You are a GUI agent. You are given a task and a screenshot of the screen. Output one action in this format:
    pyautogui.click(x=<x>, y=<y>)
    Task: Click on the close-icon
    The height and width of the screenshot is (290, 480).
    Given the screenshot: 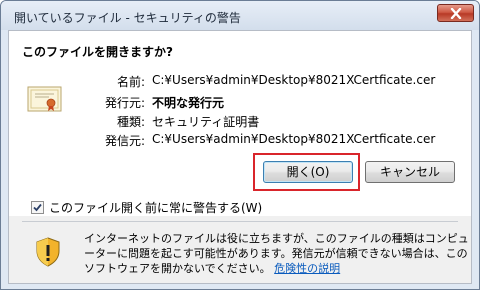 What is the action you would take?
    pyautogui.click(x=456, y=13)
    